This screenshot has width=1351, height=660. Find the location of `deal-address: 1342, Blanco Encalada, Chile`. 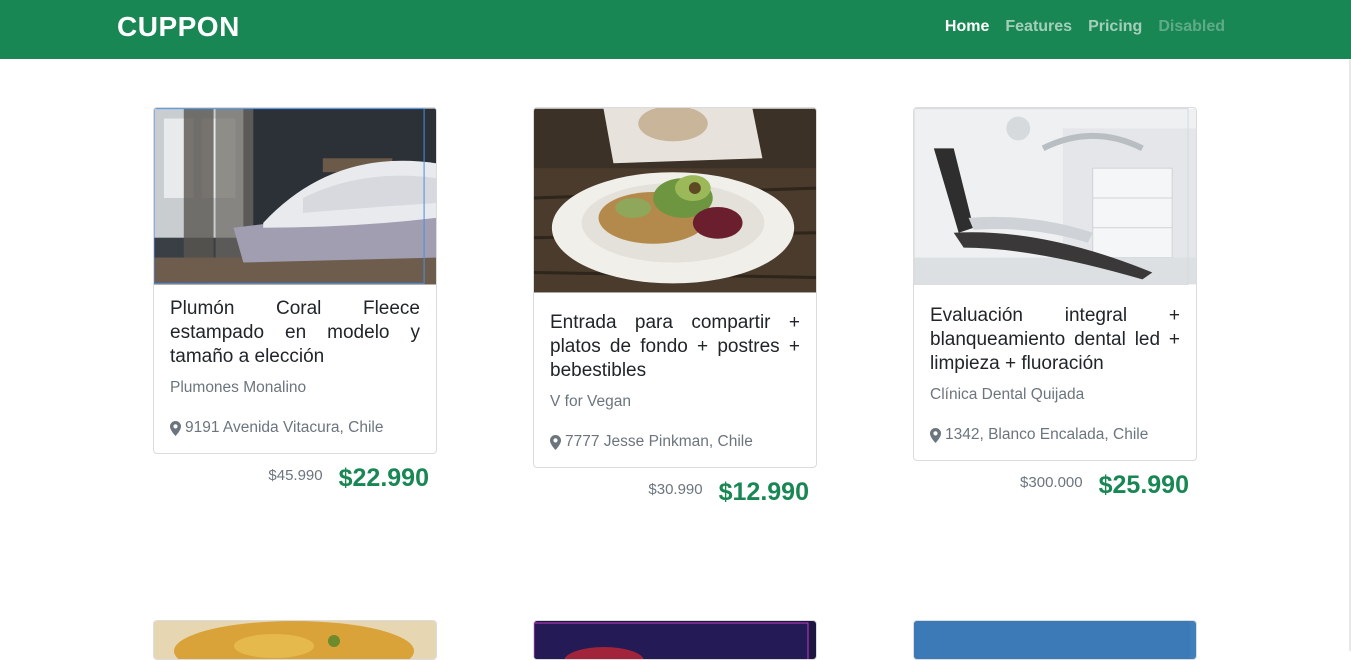

deal-address: 1342, Blanco Encalada, Chile is located at coordinates (1055, 435).